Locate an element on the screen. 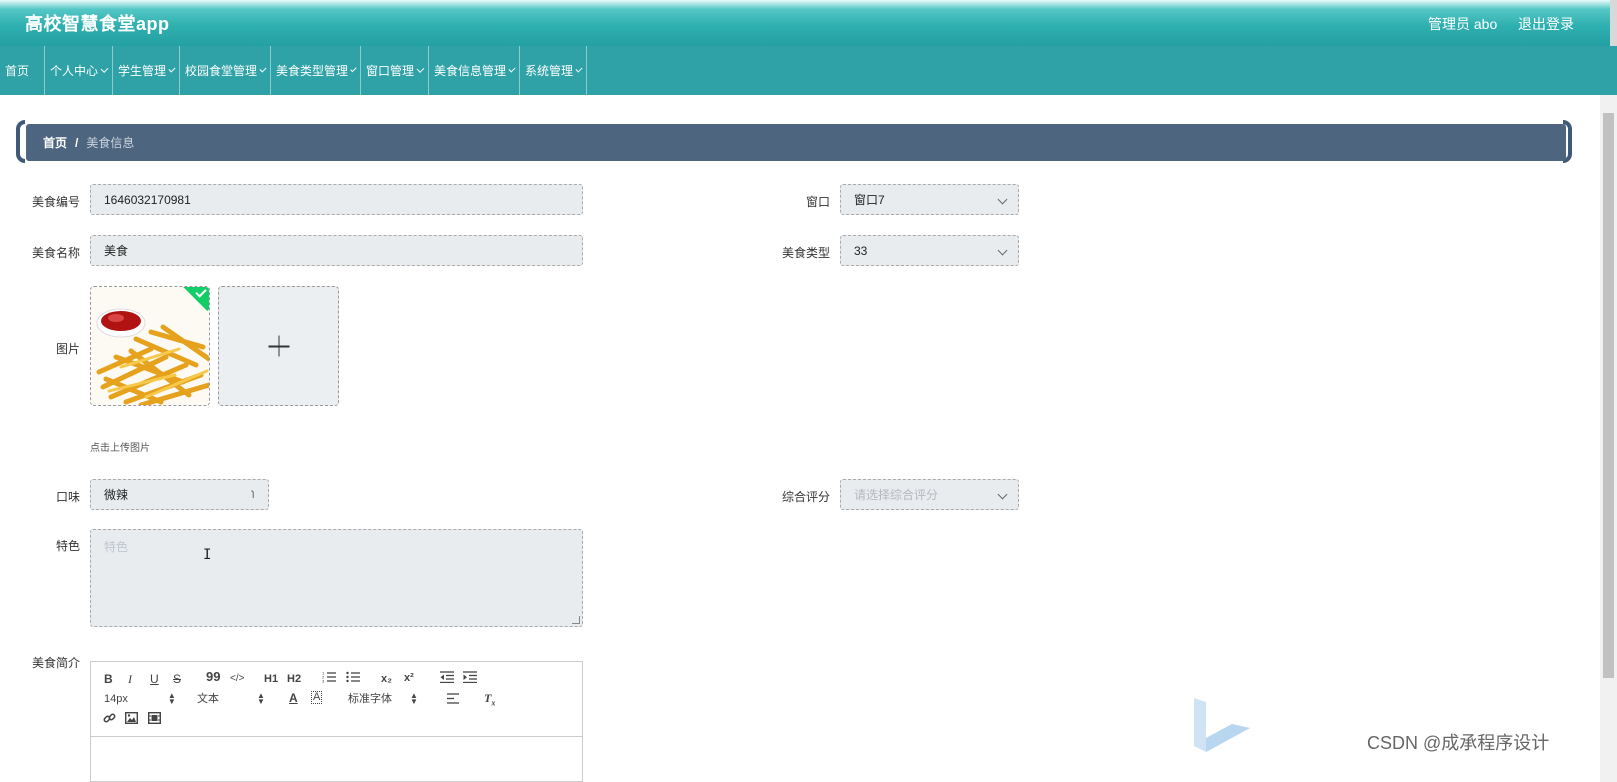 The height and width of the screenshot is (782, 1617). current-user-label: 管理员 abo is located at coordinates (1463, 24).